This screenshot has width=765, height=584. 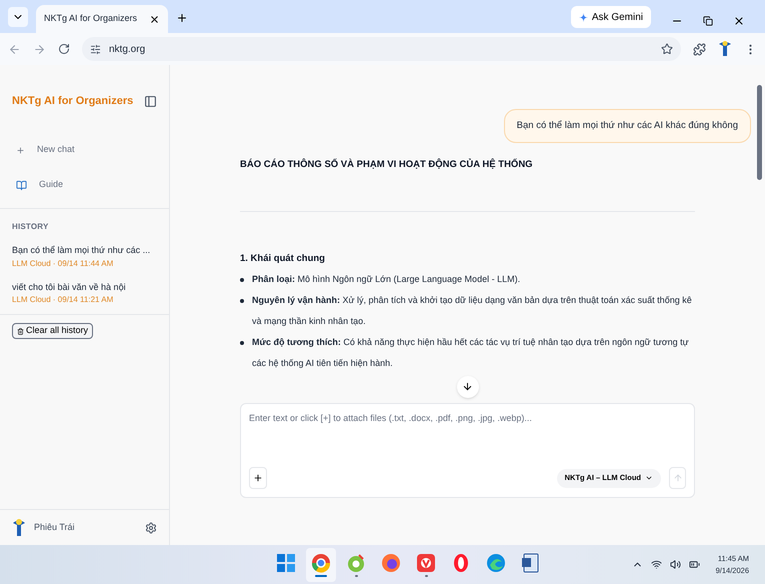 I want to click on history-item: viết cho tôi bài văn về hà nội LLM Cloud · 09/14 11:21 AM, so click(x=84, y=293).